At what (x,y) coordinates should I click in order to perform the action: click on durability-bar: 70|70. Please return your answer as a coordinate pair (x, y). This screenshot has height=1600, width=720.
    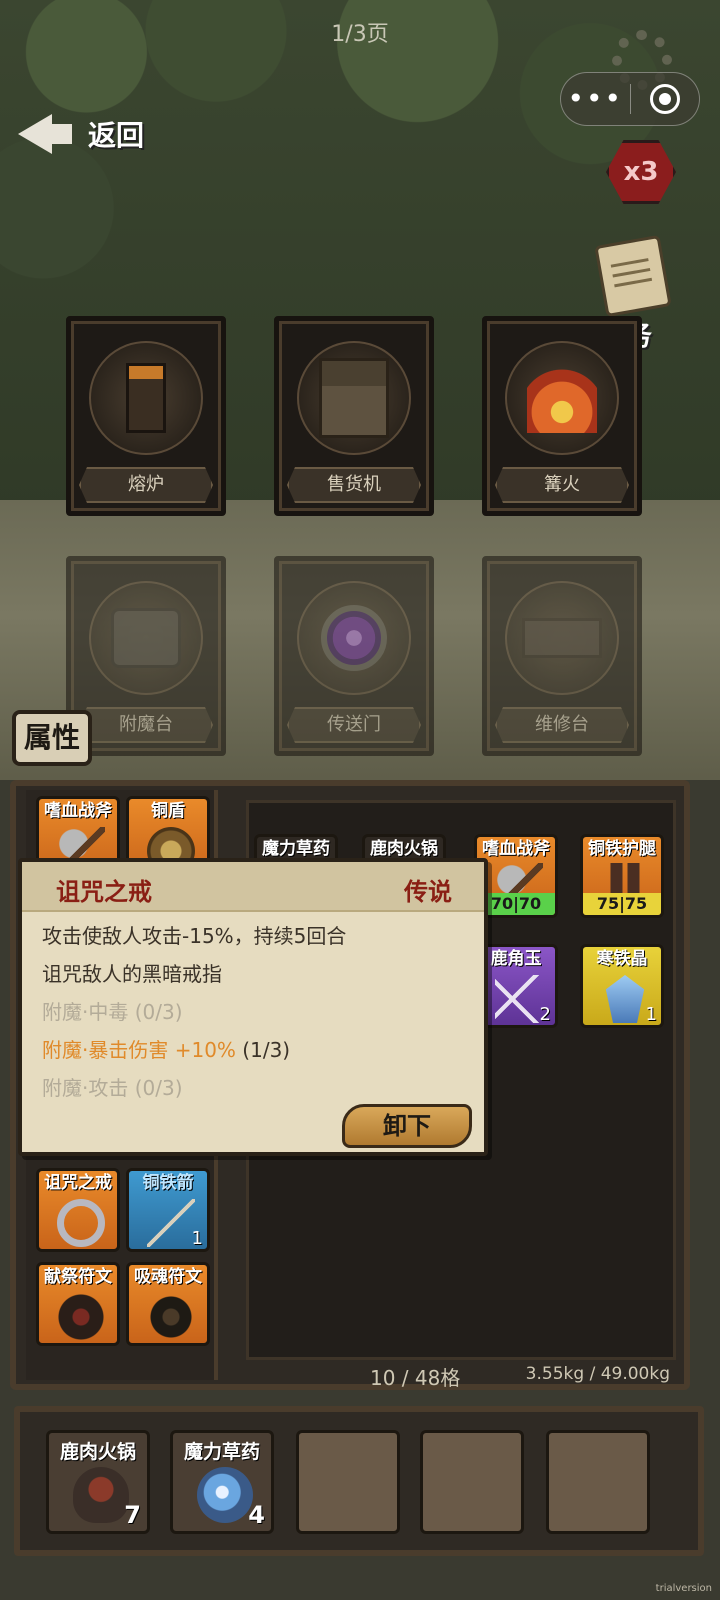
    Looking at the image, I should click on (516, 904).